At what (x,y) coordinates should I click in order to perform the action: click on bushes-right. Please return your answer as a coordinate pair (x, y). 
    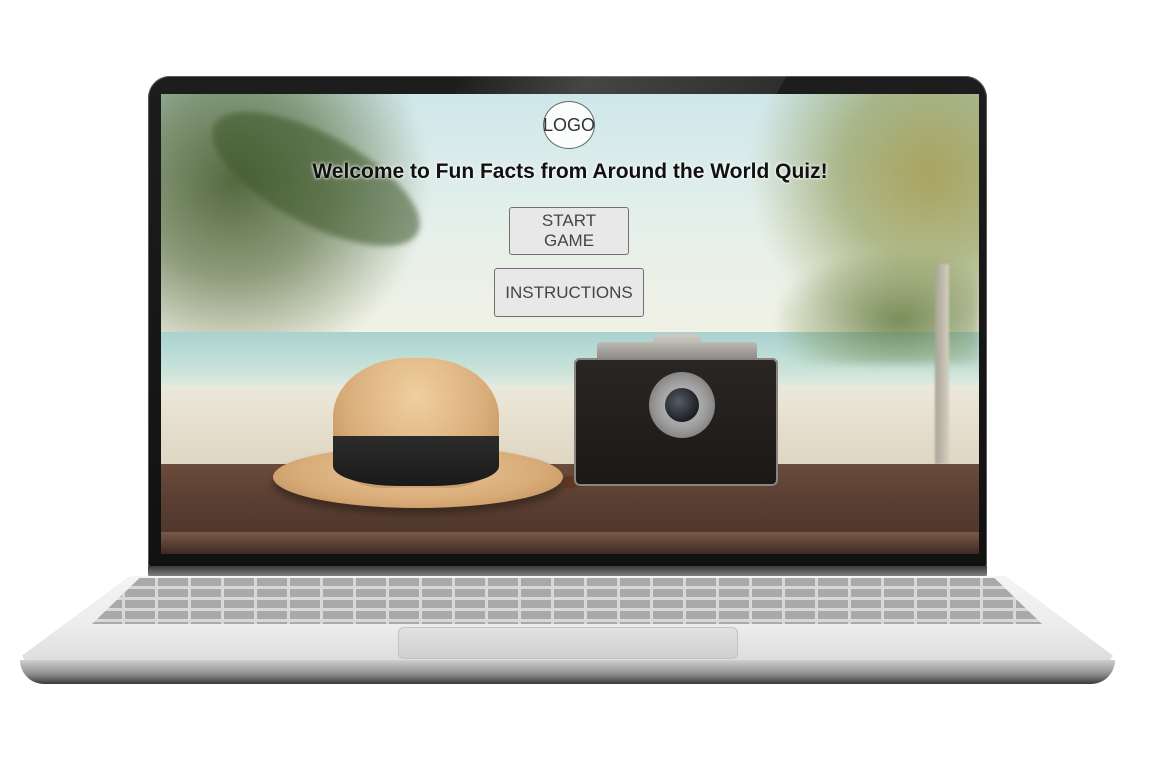
    Looking at the image, I should click on (879, 309).